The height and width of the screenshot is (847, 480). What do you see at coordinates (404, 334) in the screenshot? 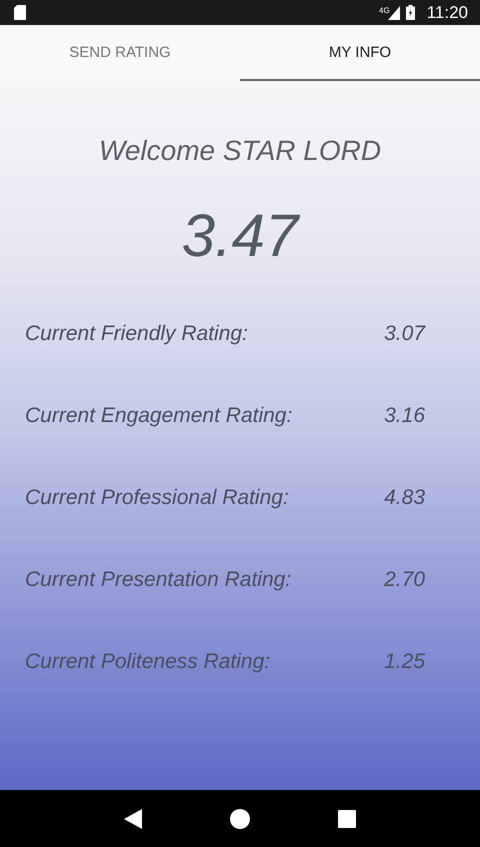
I see `rating-value: 3.07` at bounding box center [404, 334].